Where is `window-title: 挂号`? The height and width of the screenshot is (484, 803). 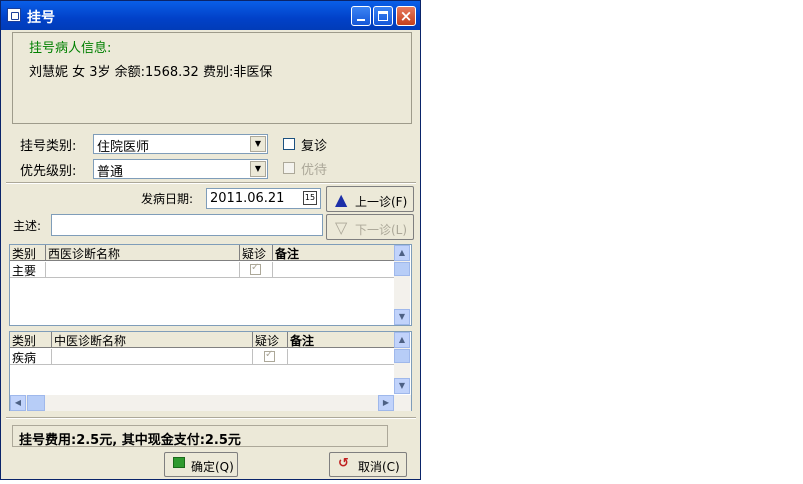 window-title: 挂号 is located at coordinates (41, 18).